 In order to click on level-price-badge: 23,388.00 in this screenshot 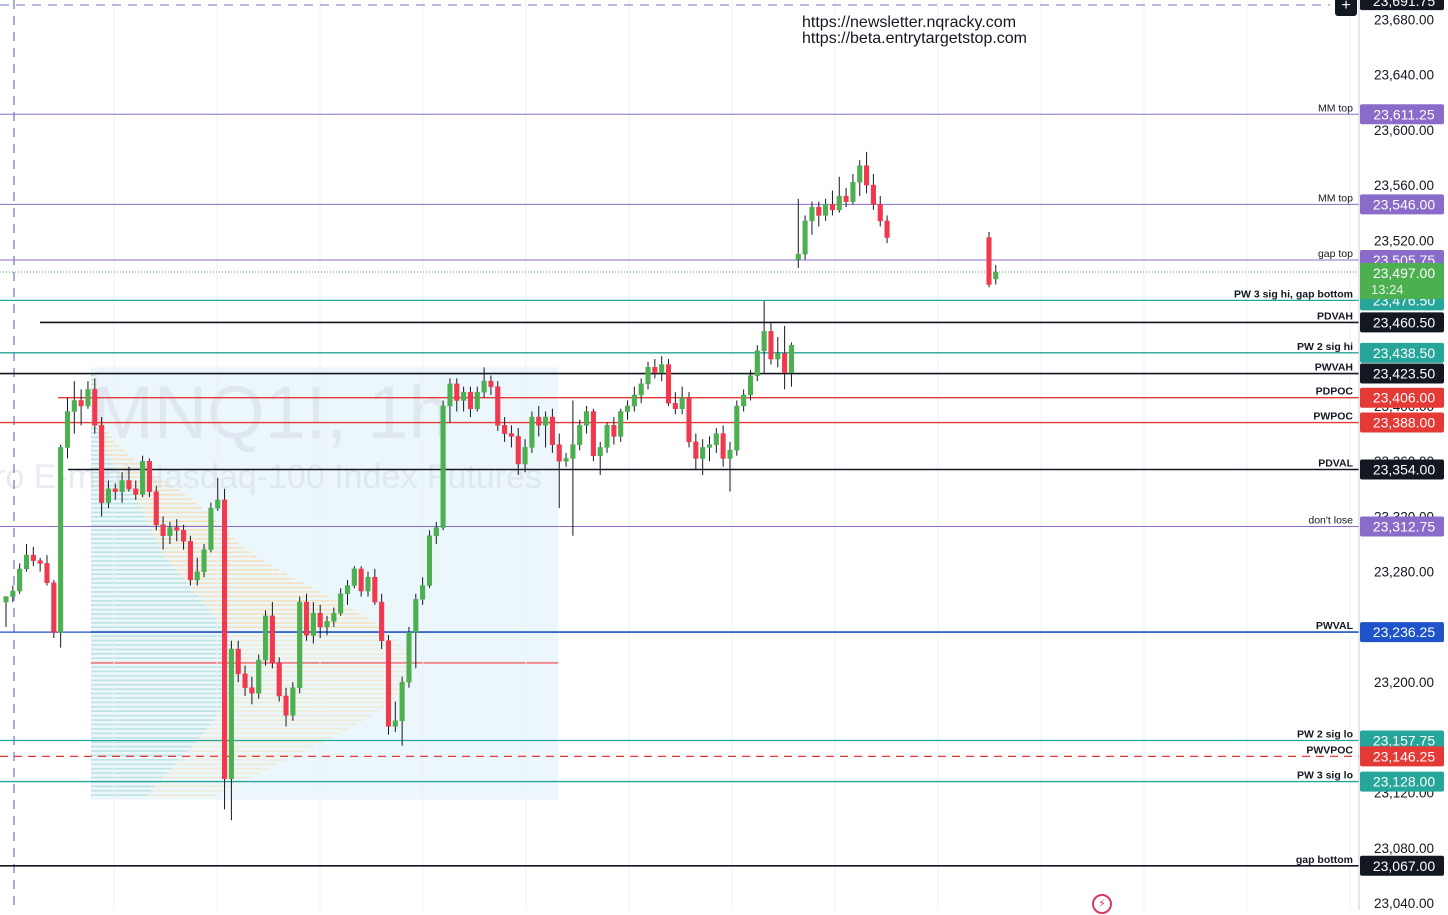, I will do `click(1404, 423)`.